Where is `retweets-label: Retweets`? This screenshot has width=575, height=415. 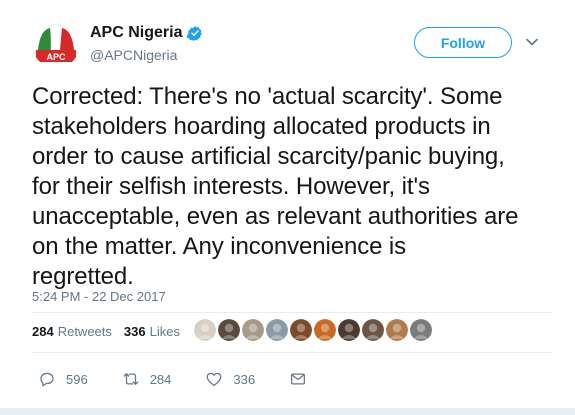
retweets-label: Retweets is located at coordinates (84, 331).